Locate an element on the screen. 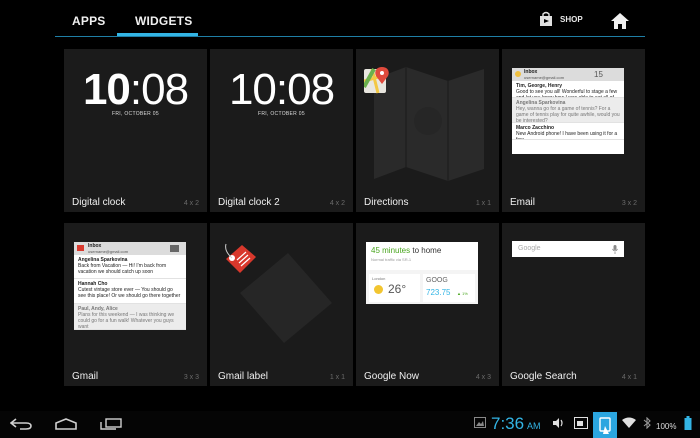 The width and height of the screenshot is (700, 438). battery-percent: 100% is located at coordinates (666, 426).